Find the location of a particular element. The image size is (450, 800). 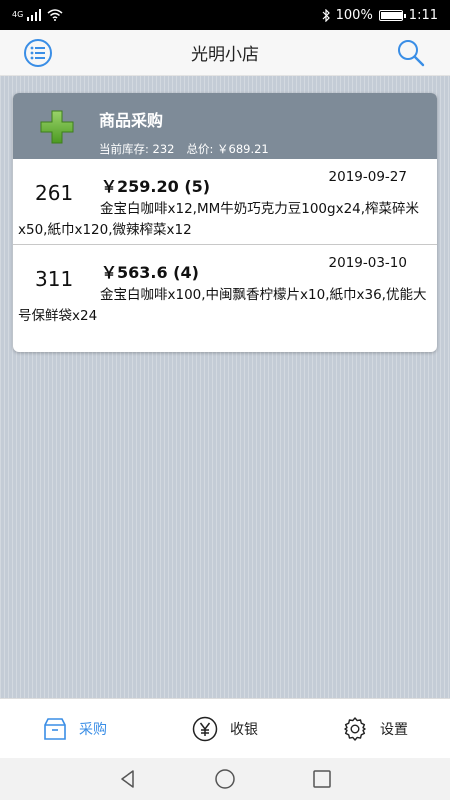

status-left: 4G is located at coordinates (37, 15).